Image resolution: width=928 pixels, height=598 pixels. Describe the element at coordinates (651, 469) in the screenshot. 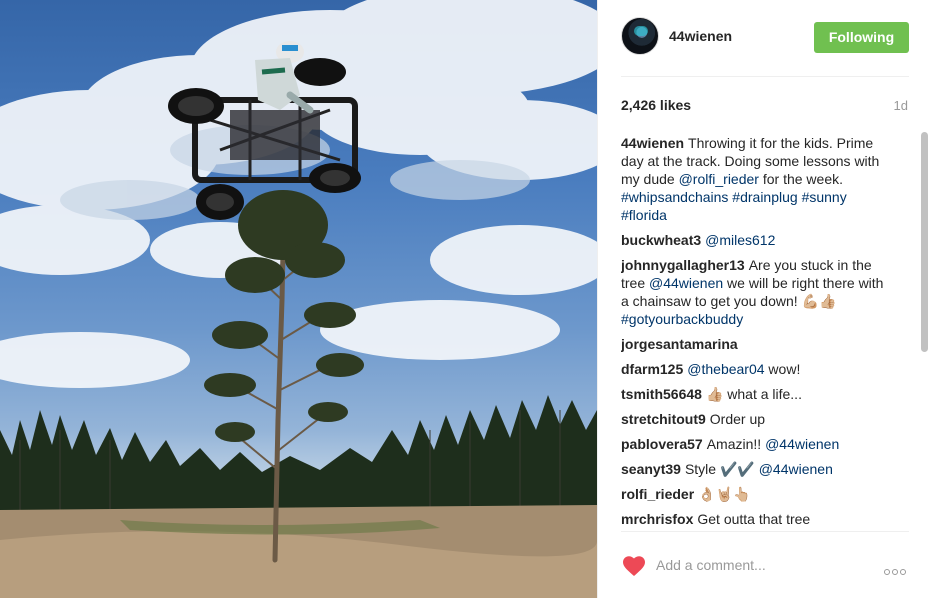

I see `comment-username: seanyt39` at that location.